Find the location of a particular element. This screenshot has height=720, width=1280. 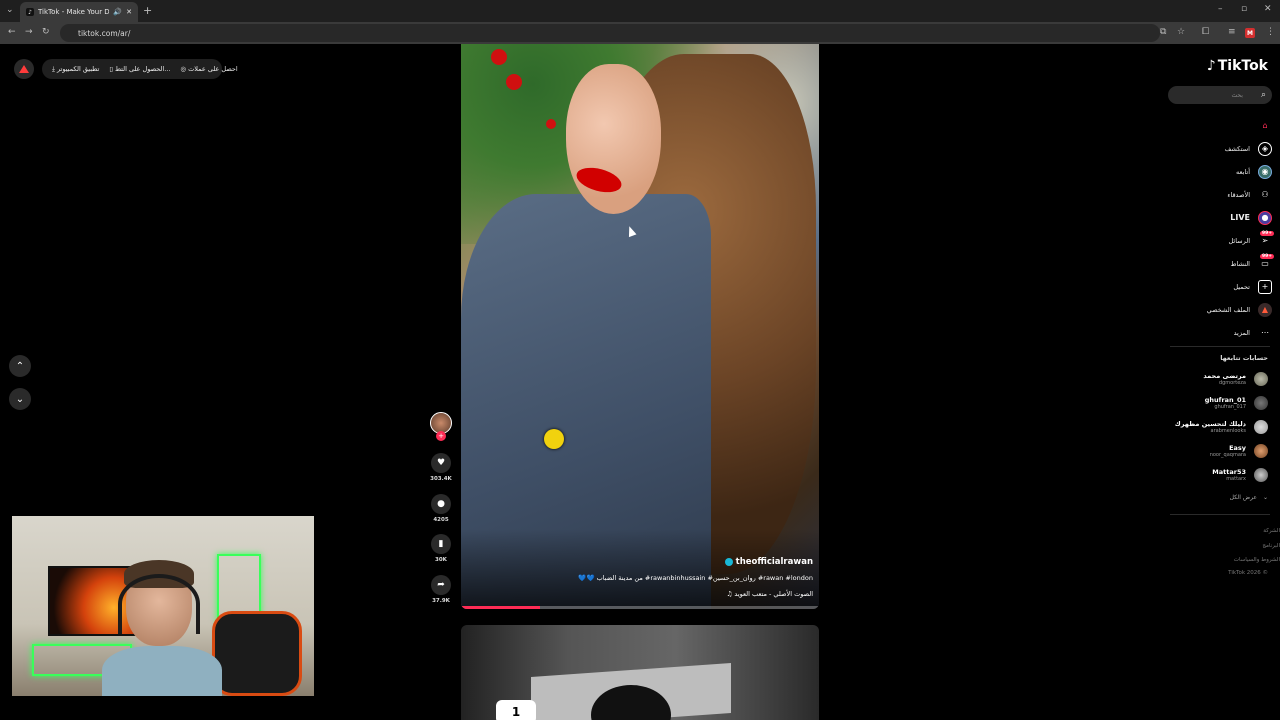

new-tab-icon: + is located at coordinates (147, 10).